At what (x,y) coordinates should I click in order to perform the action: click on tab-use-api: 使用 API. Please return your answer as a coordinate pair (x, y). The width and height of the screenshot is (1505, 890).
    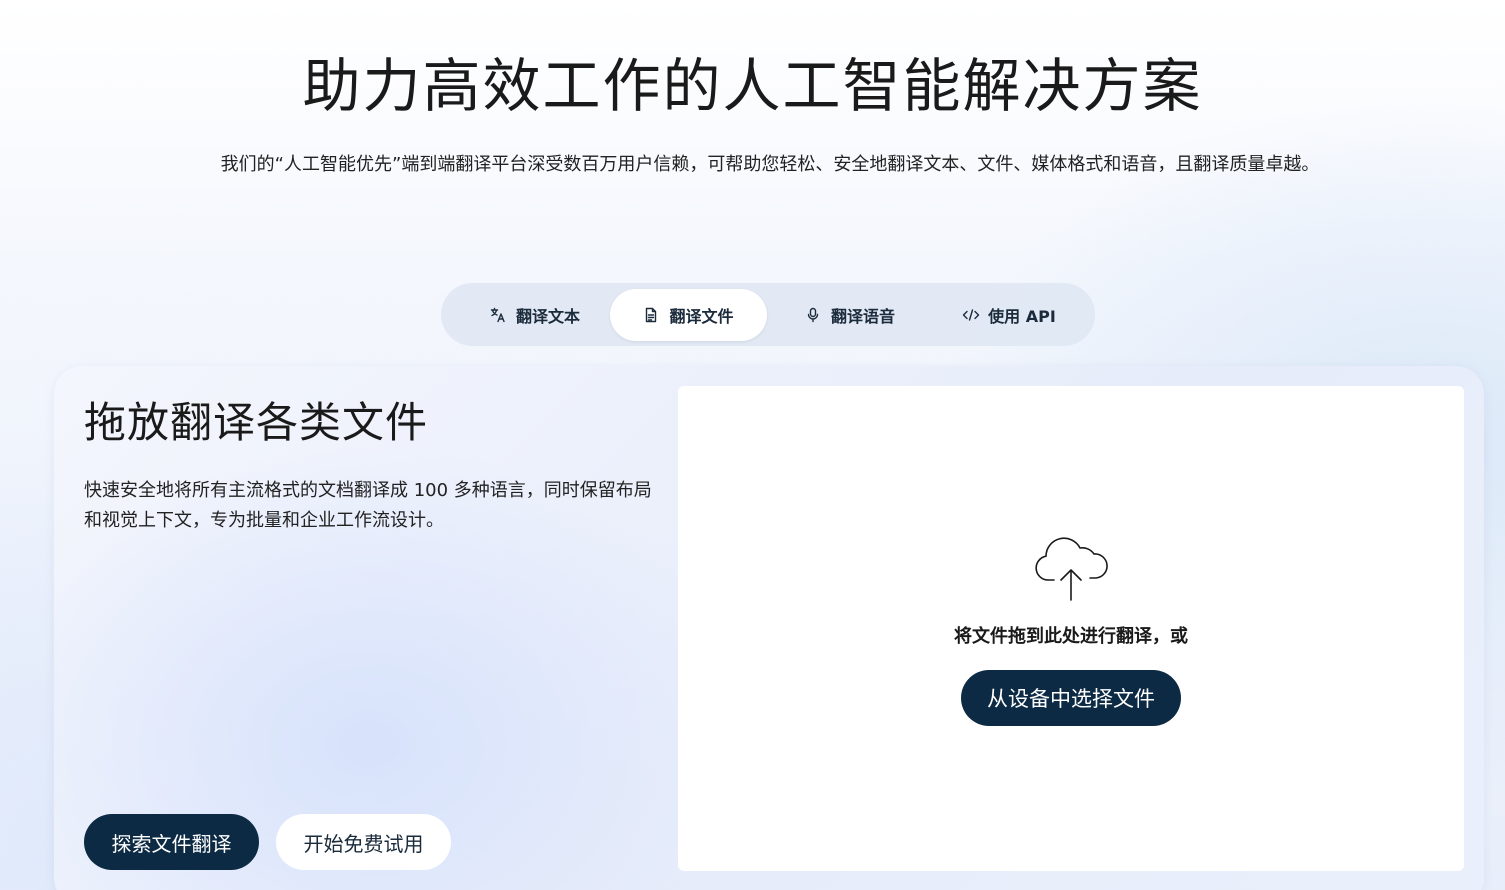
    Looking at the image, I should click on (1009, 315).